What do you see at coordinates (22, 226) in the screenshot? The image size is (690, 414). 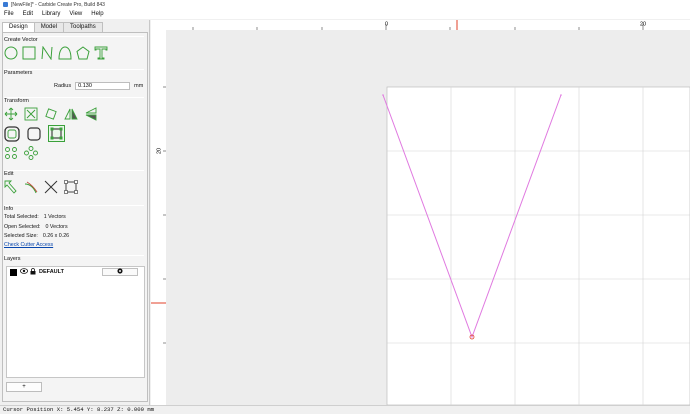 I see `open-selected-label: Open Selected:` at bounding box center [22, 226].